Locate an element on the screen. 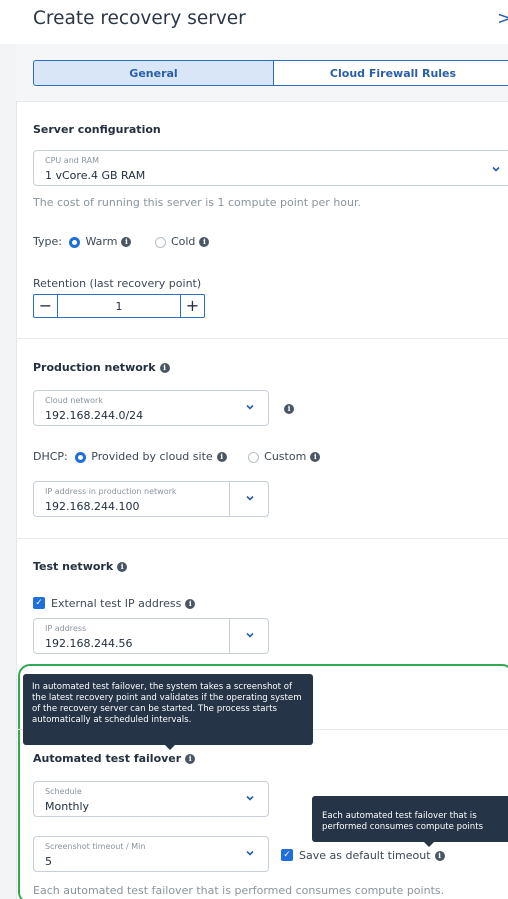  screenshot-timeout-select: Screenshot timeout / Min 5 is located at coordinates (151, 854).